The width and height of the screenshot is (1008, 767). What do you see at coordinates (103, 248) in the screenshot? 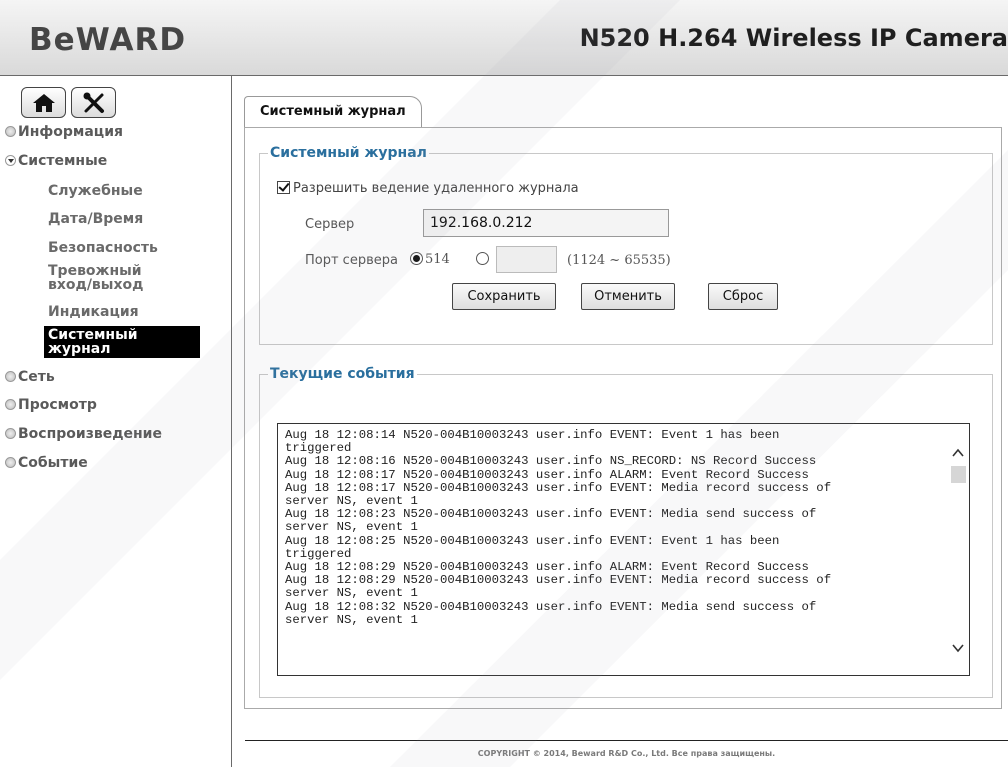
I see `sidebar-sub-security: Безопасность` at bounding box center [103, 248].